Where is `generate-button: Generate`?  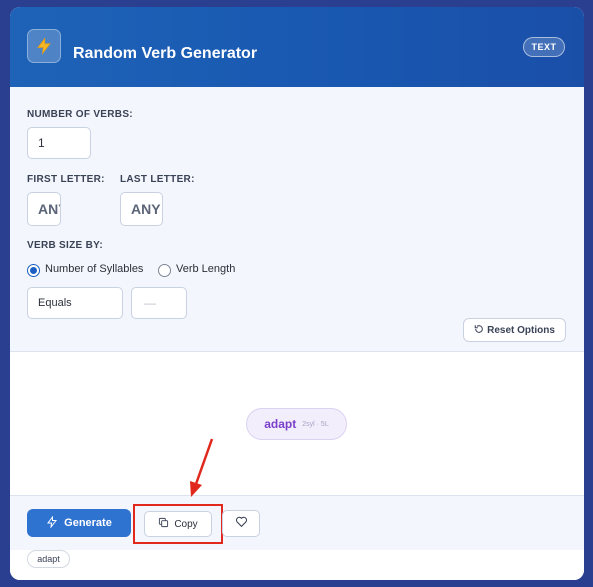 generate-button: Generate is located at coordinates (79, 523).